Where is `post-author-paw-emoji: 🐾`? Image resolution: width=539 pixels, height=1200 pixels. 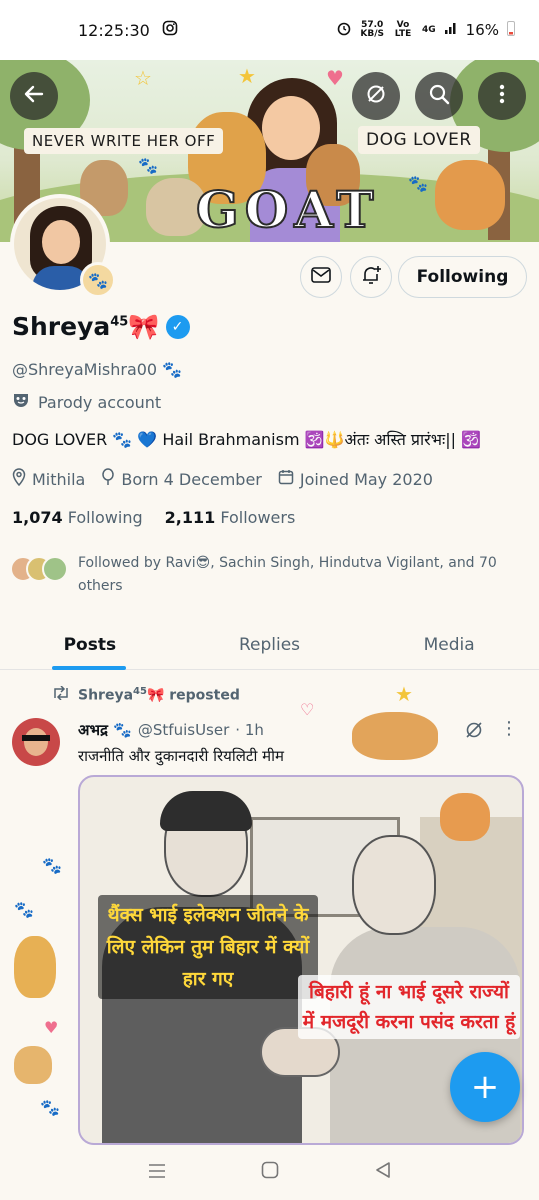 post-author-paw-emoji: 🐾 is located at coordinates (122, 730).